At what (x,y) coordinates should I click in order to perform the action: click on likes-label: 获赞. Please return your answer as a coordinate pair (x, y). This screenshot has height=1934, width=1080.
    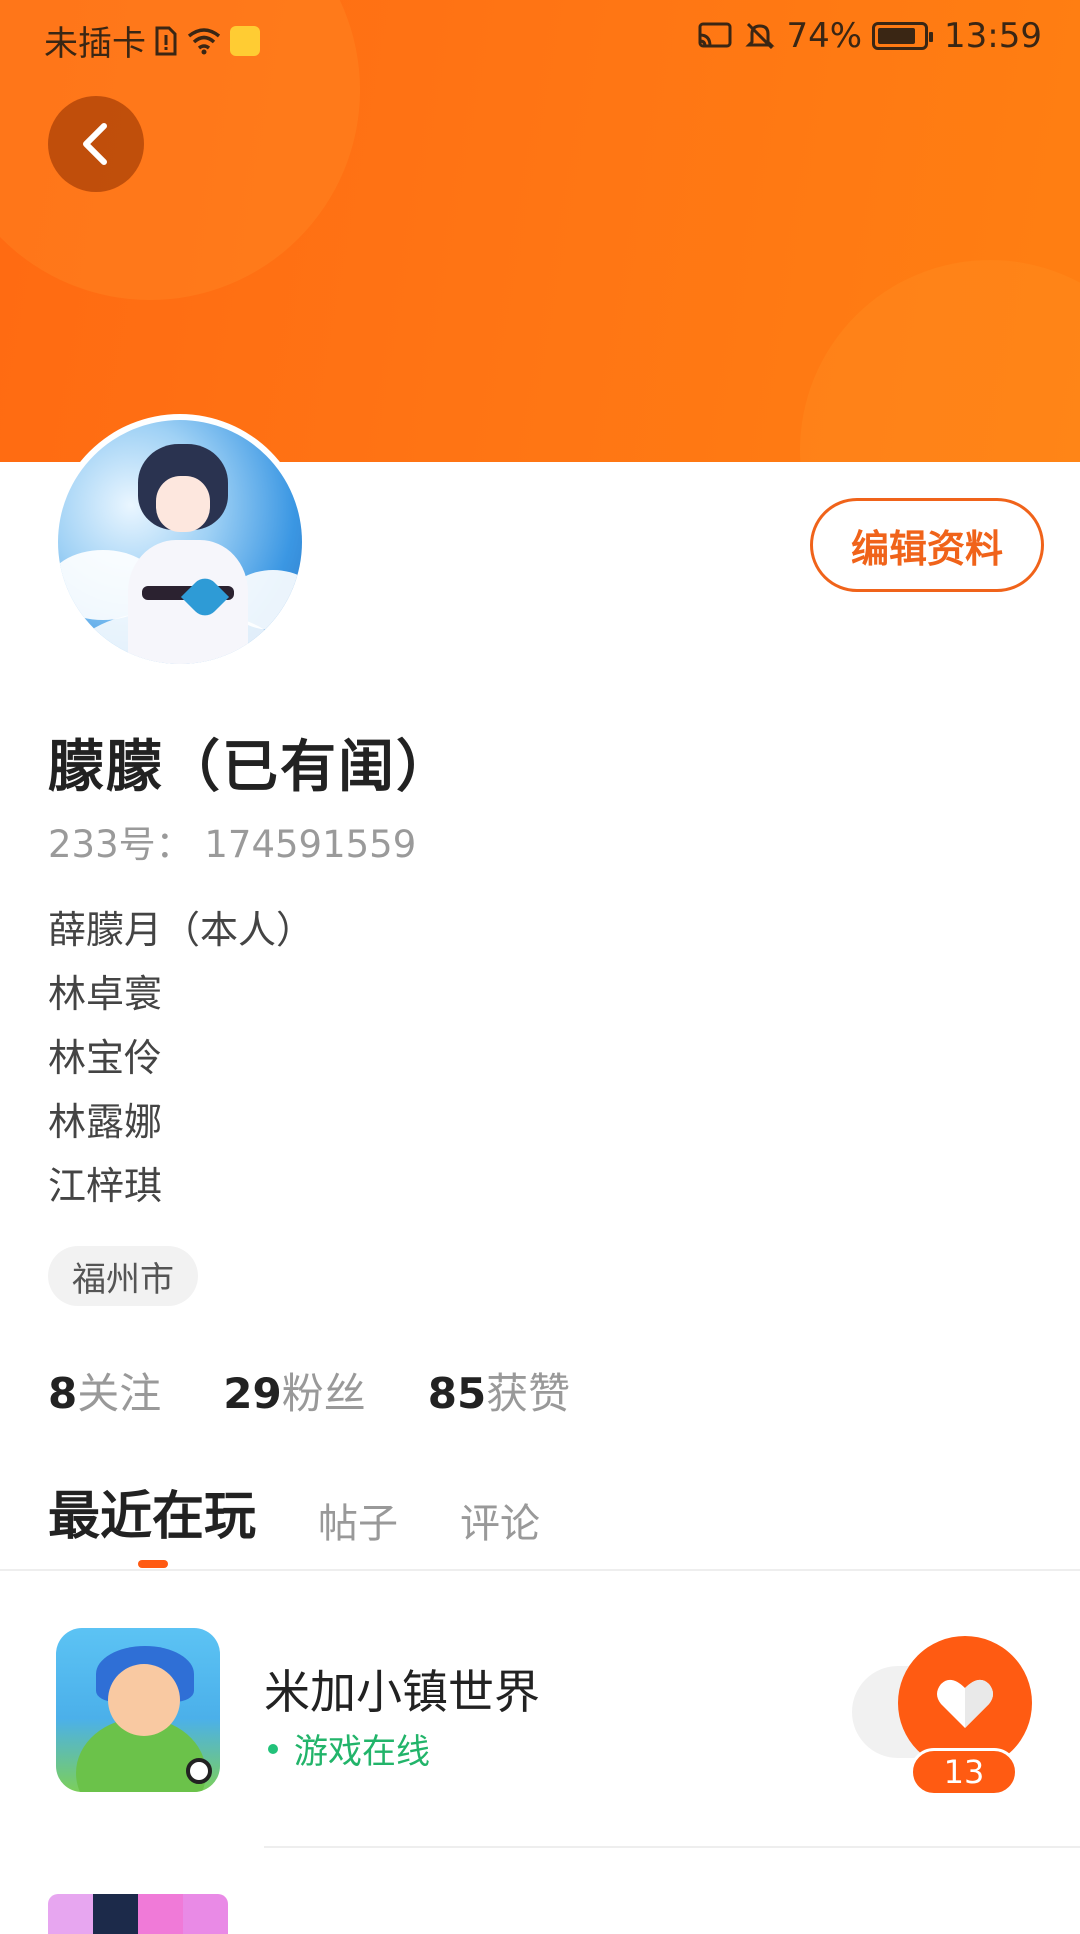
    Looking at the image, I should click on (528, 1393).